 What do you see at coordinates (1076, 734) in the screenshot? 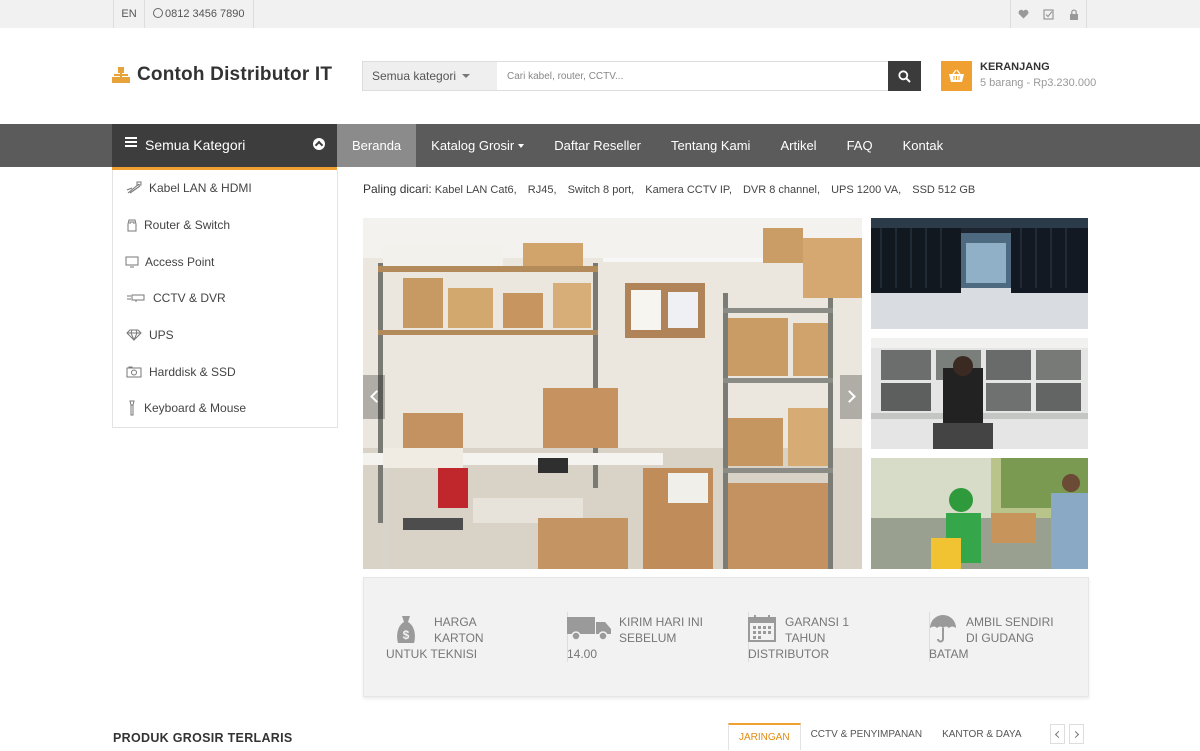
I see `chevron-right-icon` at bounding box center [1076, 734].